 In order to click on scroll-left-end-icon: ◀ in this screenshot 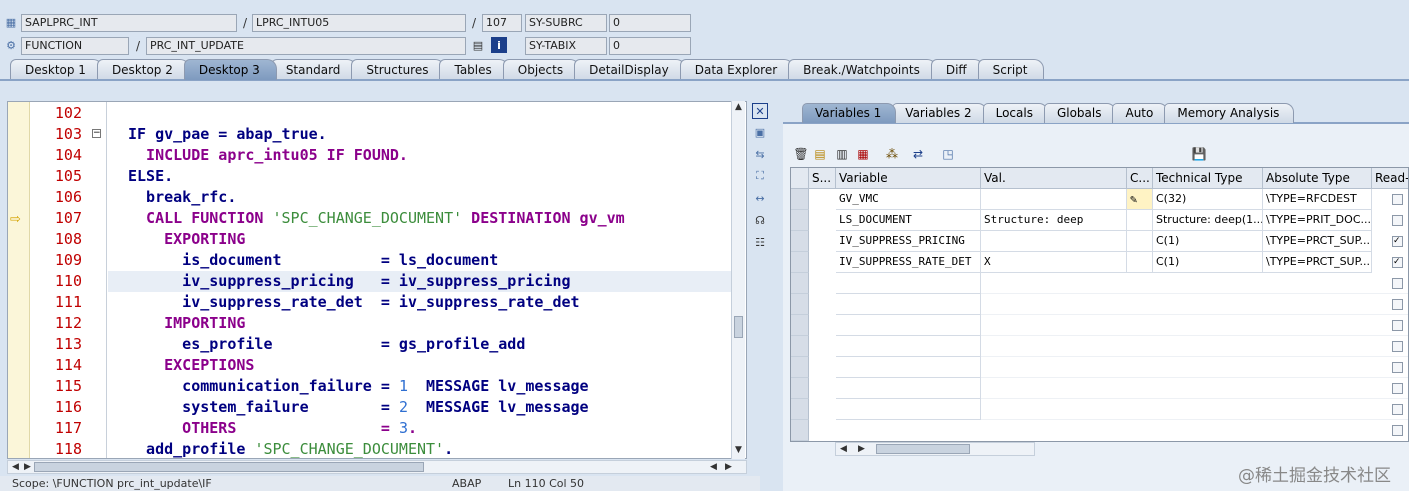, I will do `click(713, 467)`.